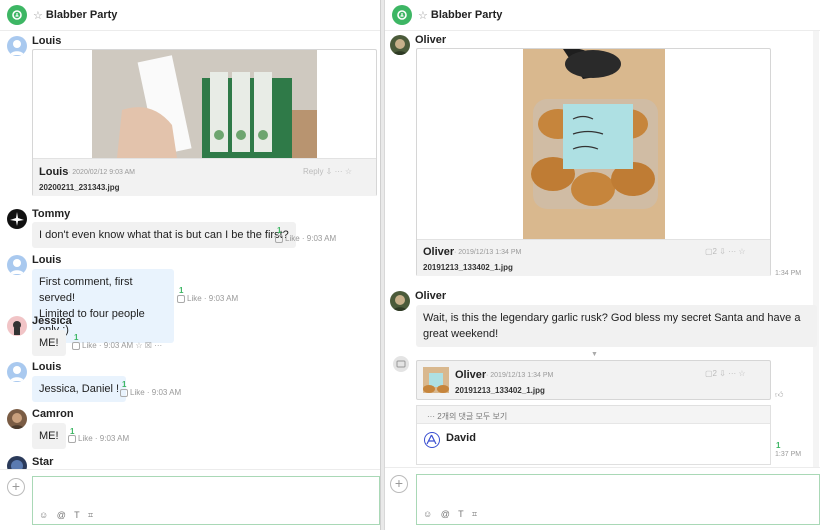  What do you see at coordinates (788, 454) in the screenshot?
I see `message-time: 1:37 PM` at bounding box center [788, 454].